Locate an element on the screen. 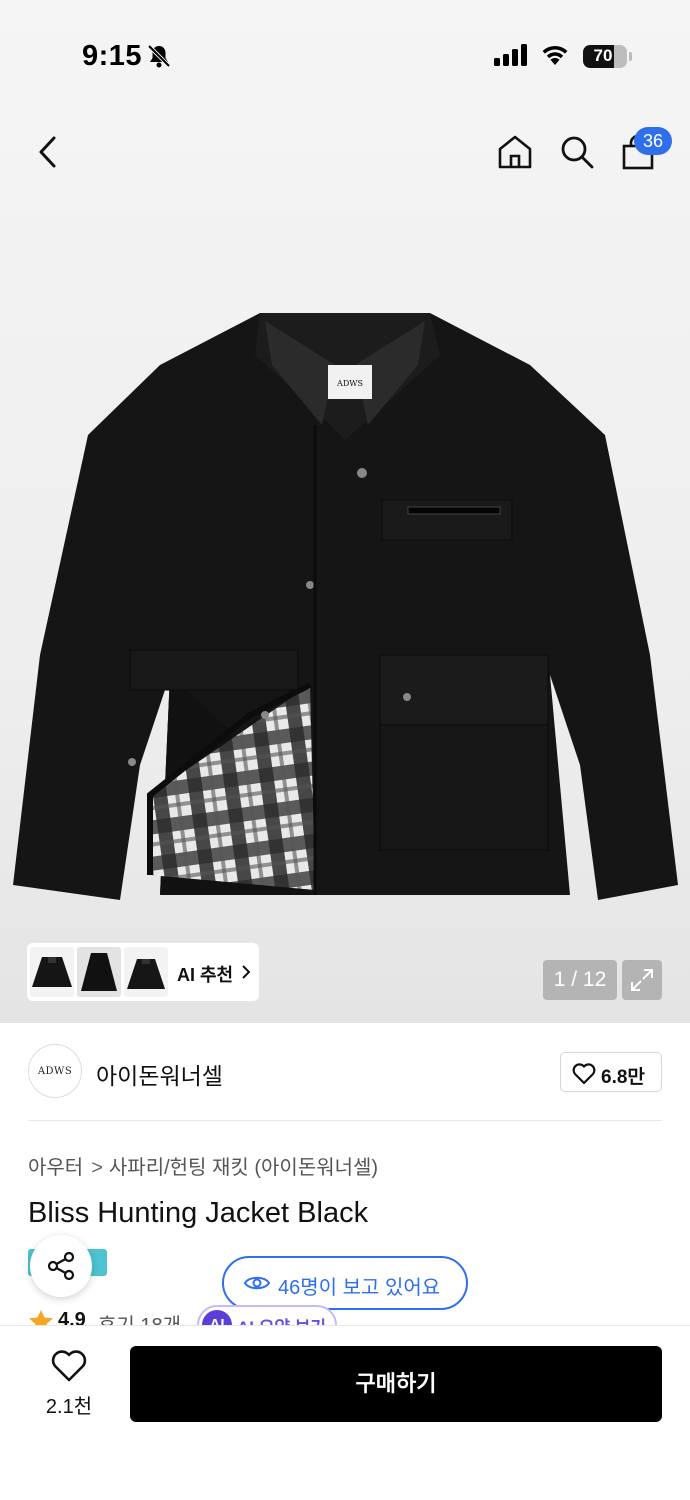 This screenshot has height=1500, width=690. battery-icon: 70 is located at coordinates (605, 56).